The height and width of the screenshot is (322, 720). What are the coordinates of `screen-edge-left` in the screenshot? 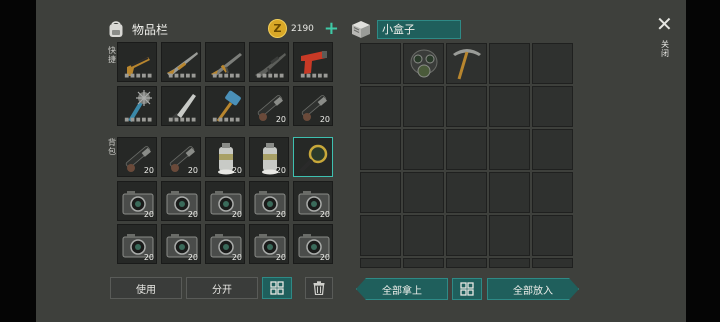 It's located at (18, 161).